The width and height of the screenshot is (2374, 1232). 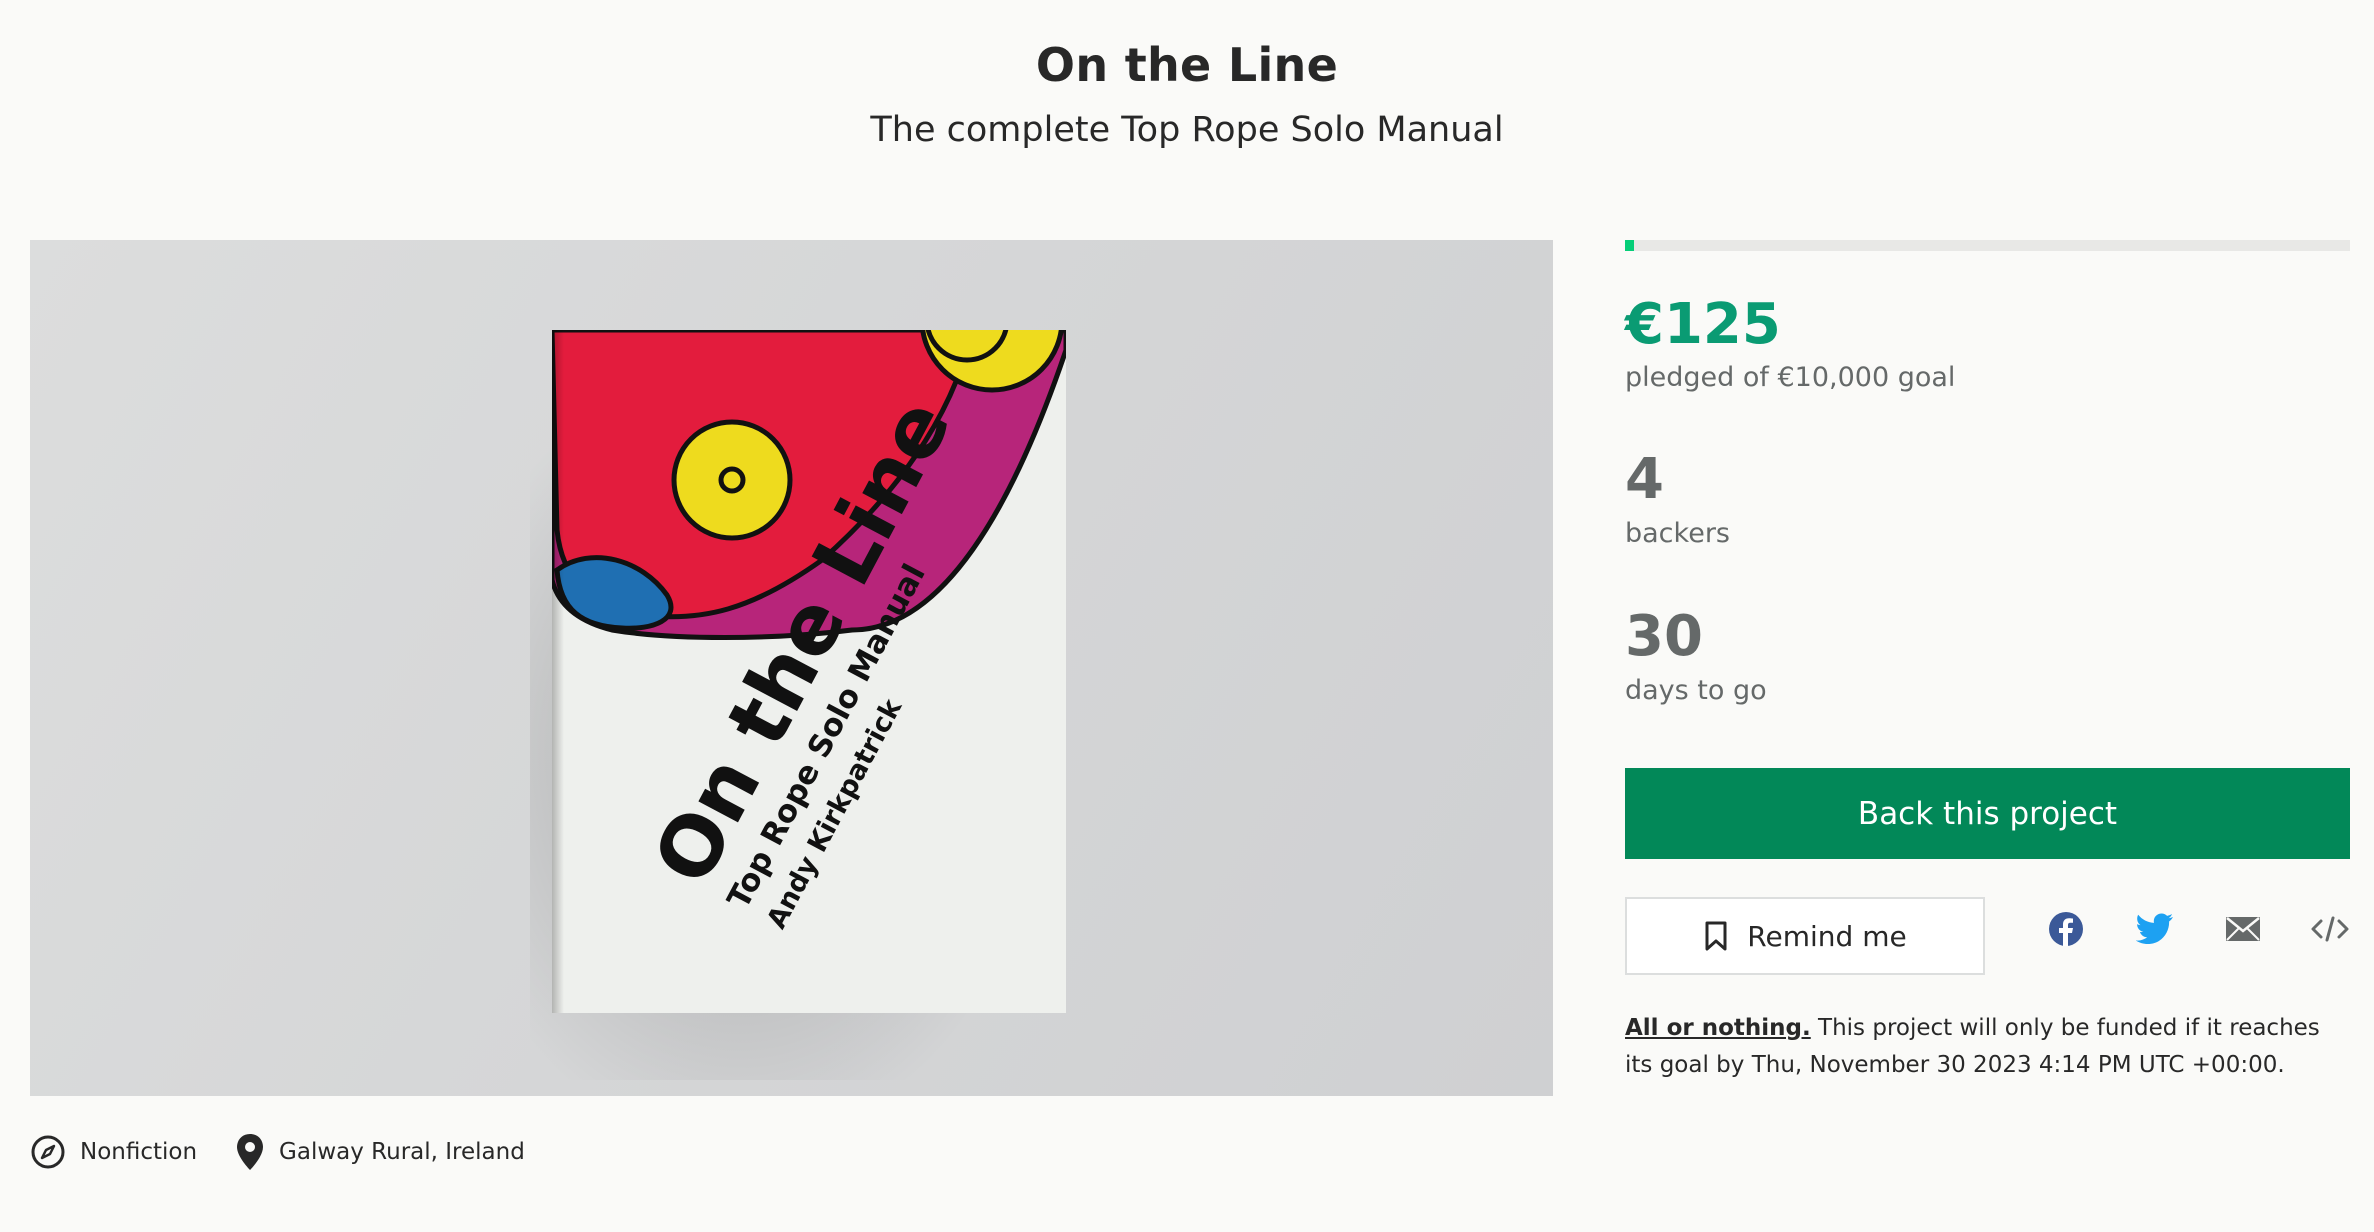 What do you see at coordinates (1630, 245) in the screenshot?
I see `funding-progress-fill` at bounding box center [1630, 245].